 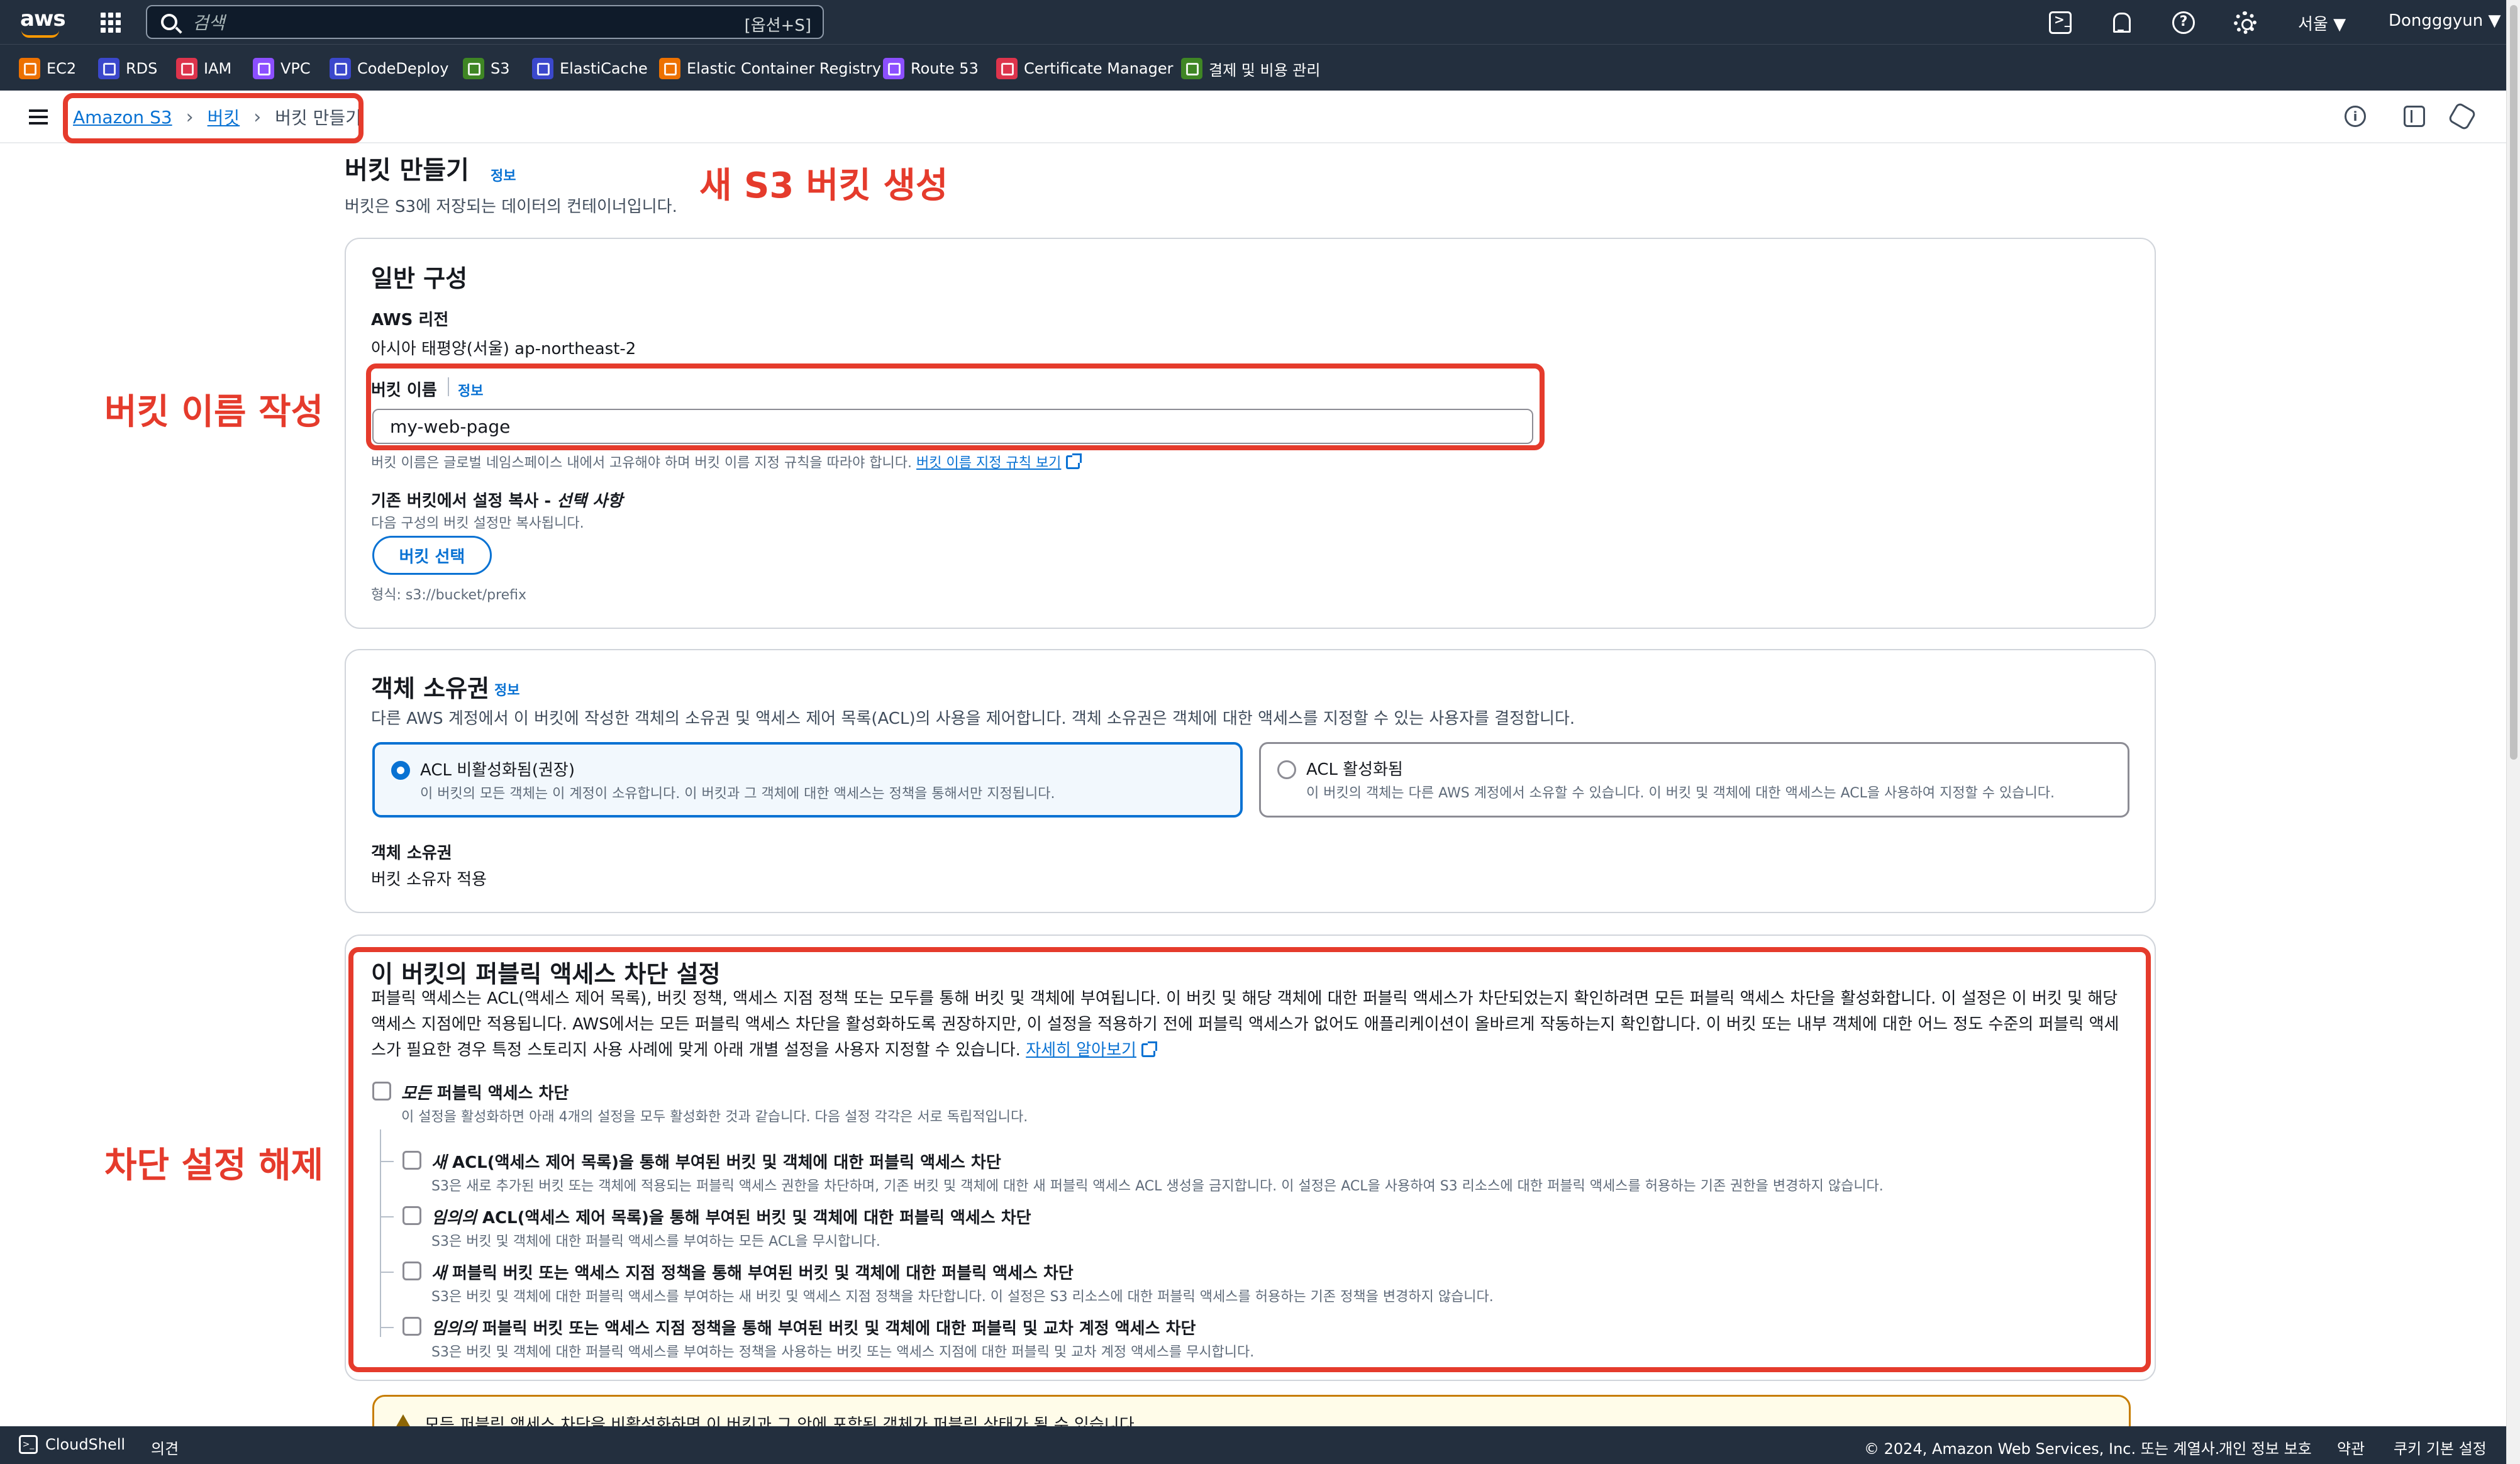 I want to click on aws-logo: aws, so click(x=43, y=22).